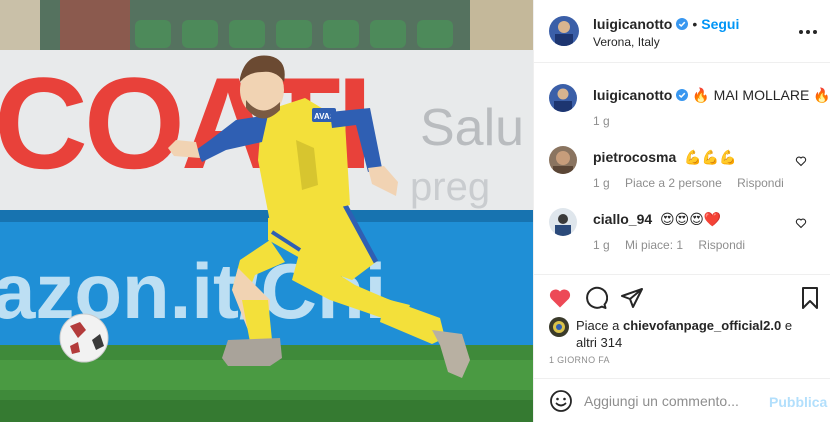 This screenshot has width=830, height=422. What do you see at coordinates (632, 24) in the screenshot?
I see `author-username: luigicanotto` at bounding box center [632, 24].